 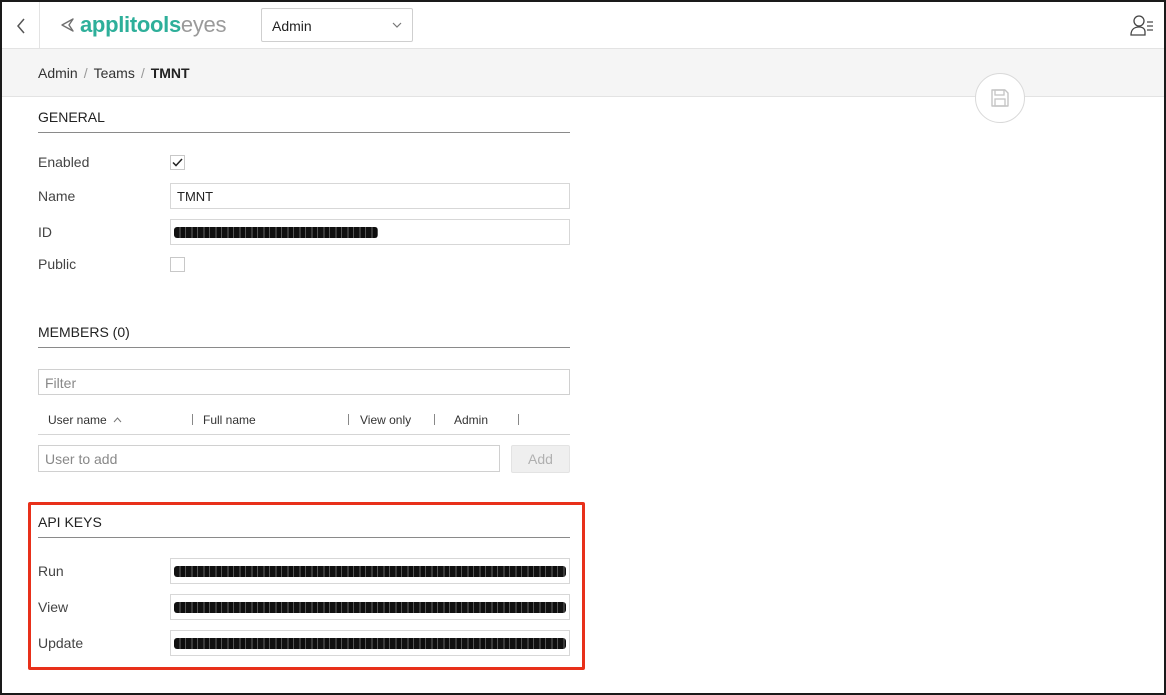 I want to click on name-field: TMNT, so click(x=370, y=196).